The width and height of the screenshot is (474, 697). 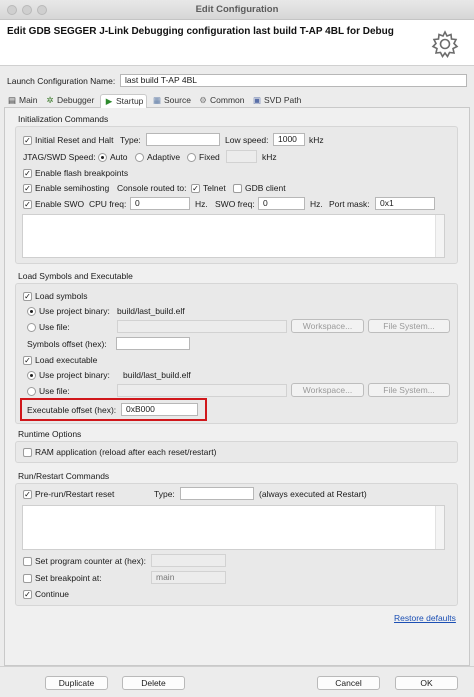 What do you see at coordinates (293, 80) in the screenshot?
I see `launch-config-name-input: last build T-AP 4BL` at bounding box center [293, 80].